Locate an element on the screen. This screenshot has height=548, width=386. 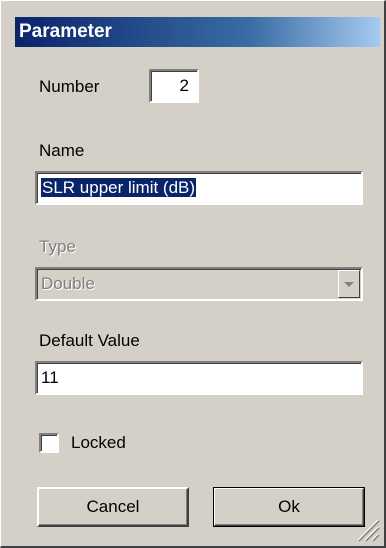
cancel-button-label: Cancel is located at coordinates (113, 506).